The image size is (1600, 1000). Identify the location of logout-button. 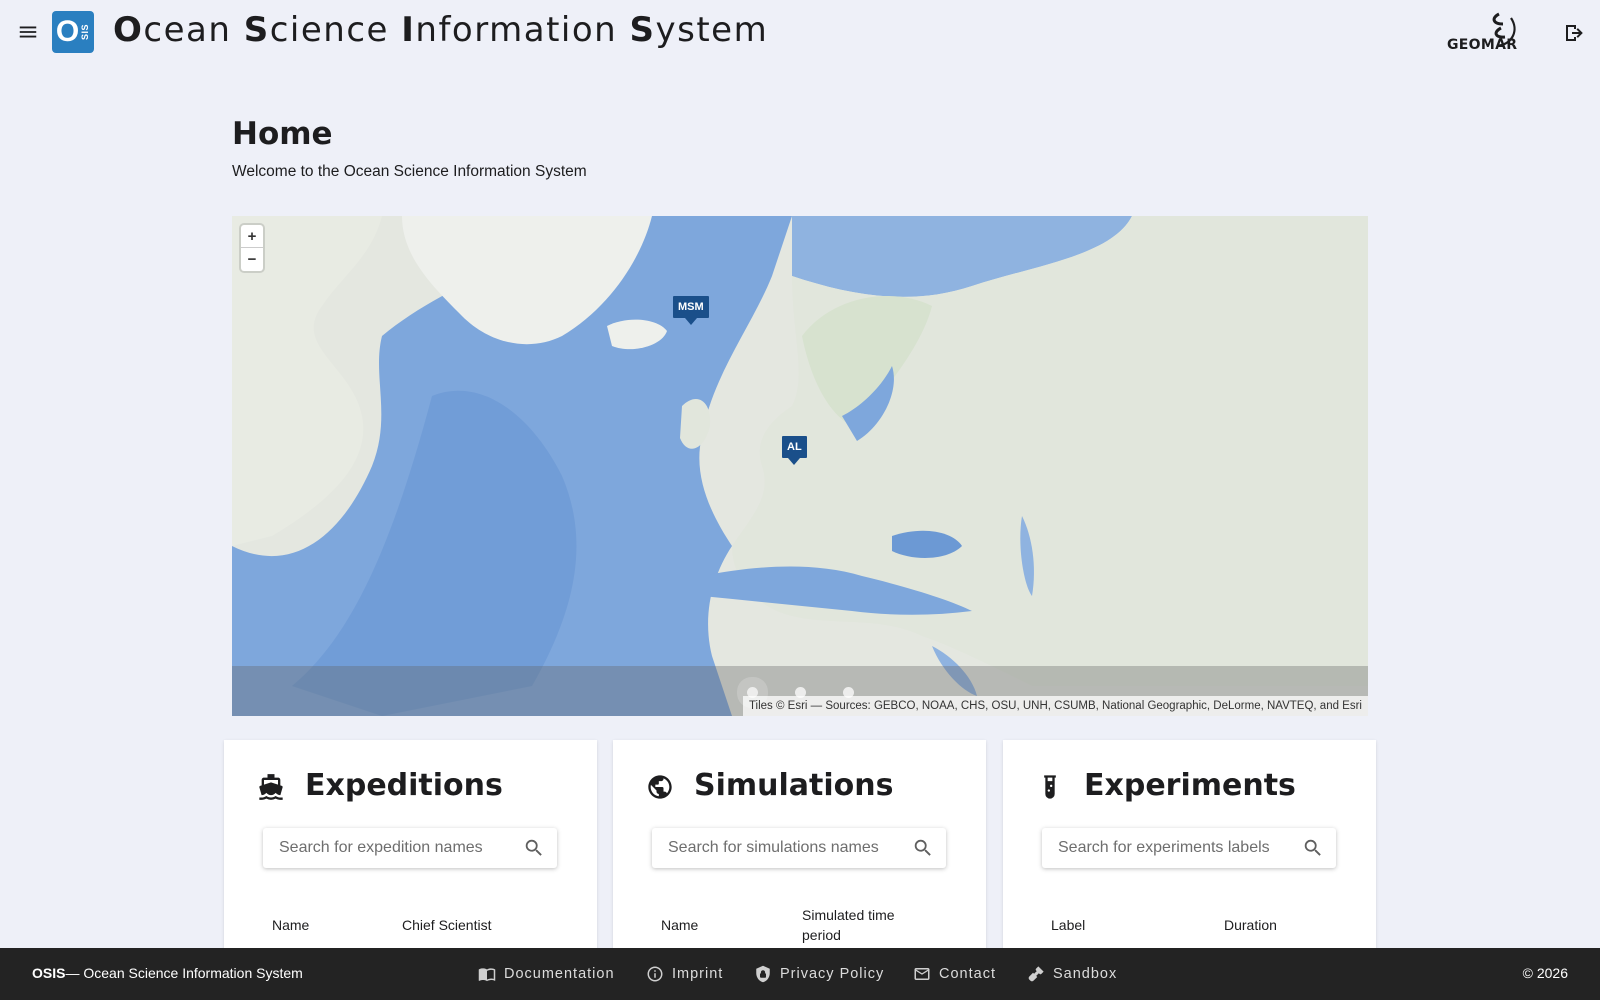
(1573, 33).